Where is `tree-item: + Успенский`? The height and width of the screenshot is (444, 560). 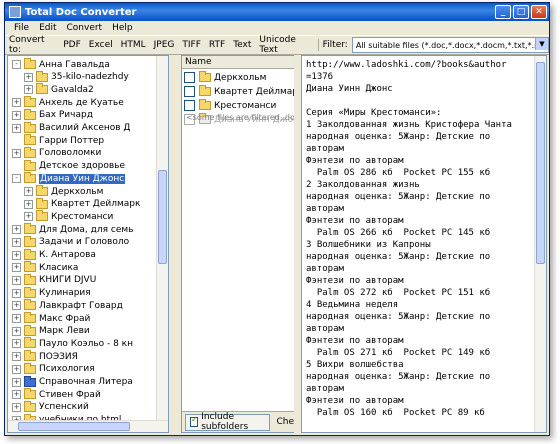
tree-item: + Успенский is located at coordinates (50, 407).